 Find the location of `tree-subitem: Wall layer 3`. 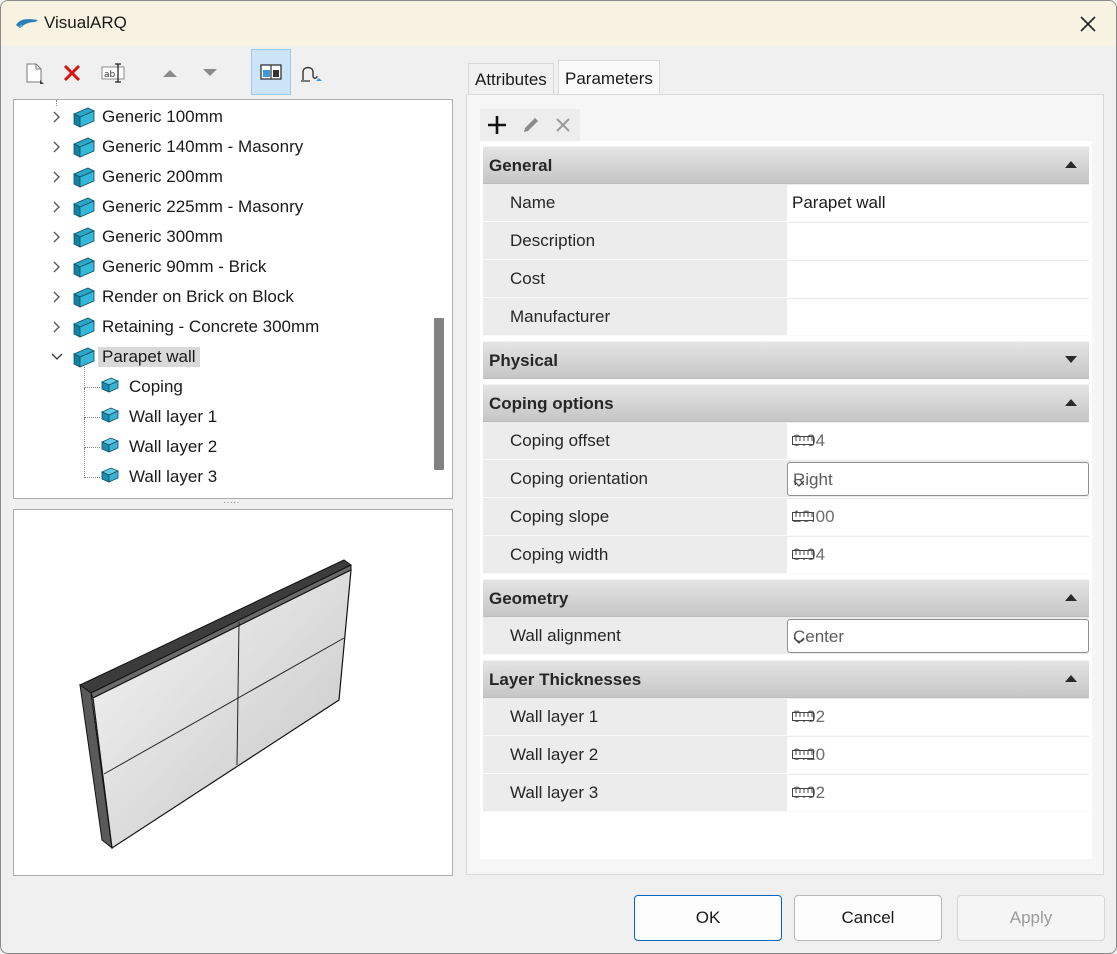

tree-subitem: Wall layer 3 is located at coordinates (219, 470).